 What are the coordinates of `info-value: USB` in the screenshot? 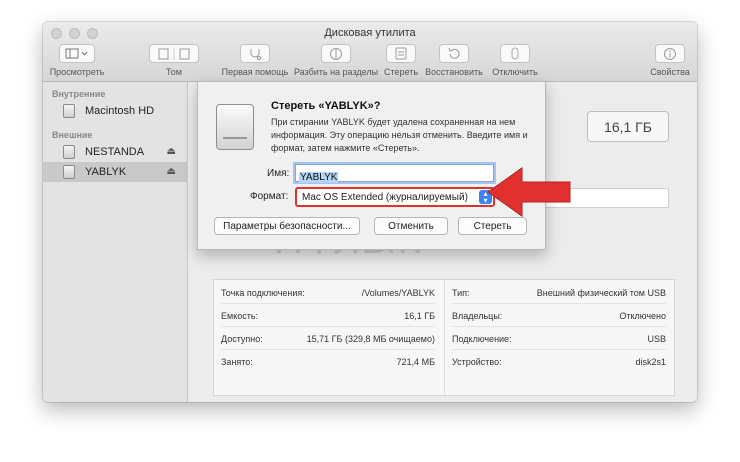 It's located at (656, 338).